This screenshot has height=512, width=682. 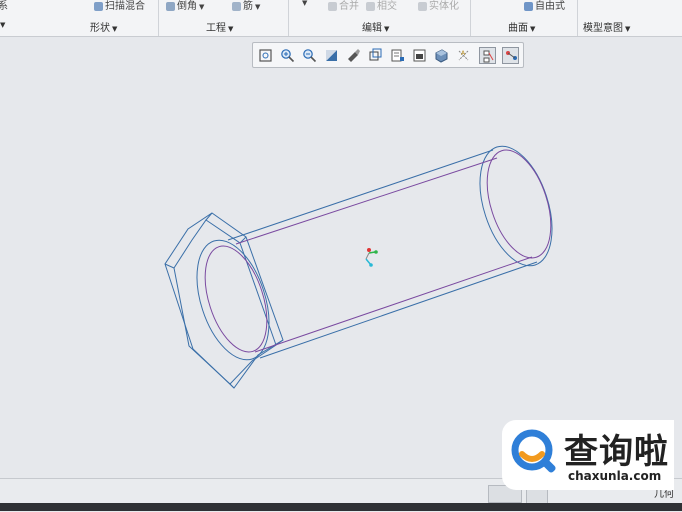 What do you see at coordinates (516, 206) in the screenshot?
I see `shaft-end-circle` at bounding box center [516, 206].